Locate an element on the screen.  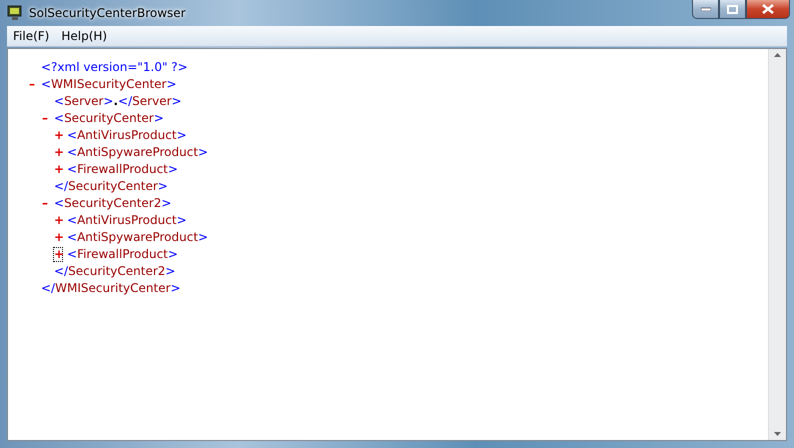
xml-element-line: <Server>.</Server> is located at coordinates (118, 101).